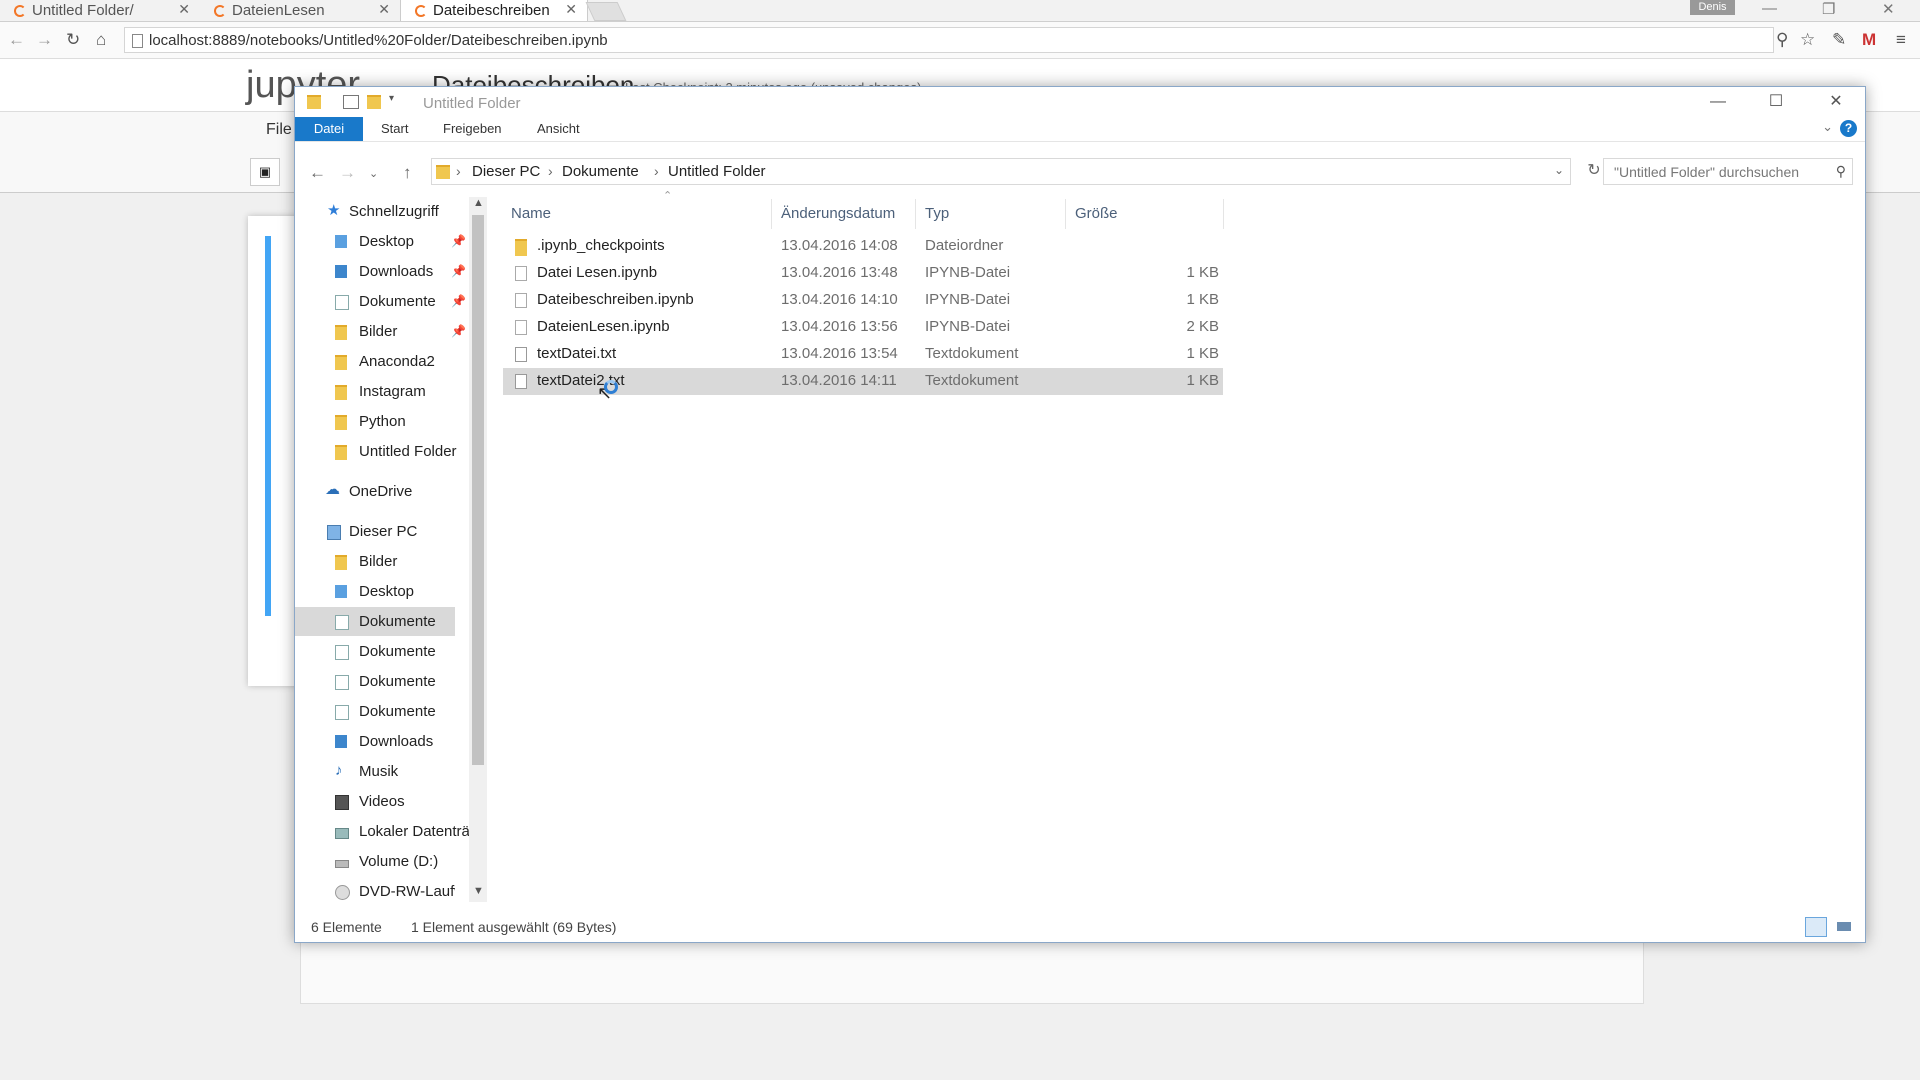 The image size is (1920, 1080). I want to click on search-input: "Untitled Folder" durchsuchen ⚲, so click(1728, 171).